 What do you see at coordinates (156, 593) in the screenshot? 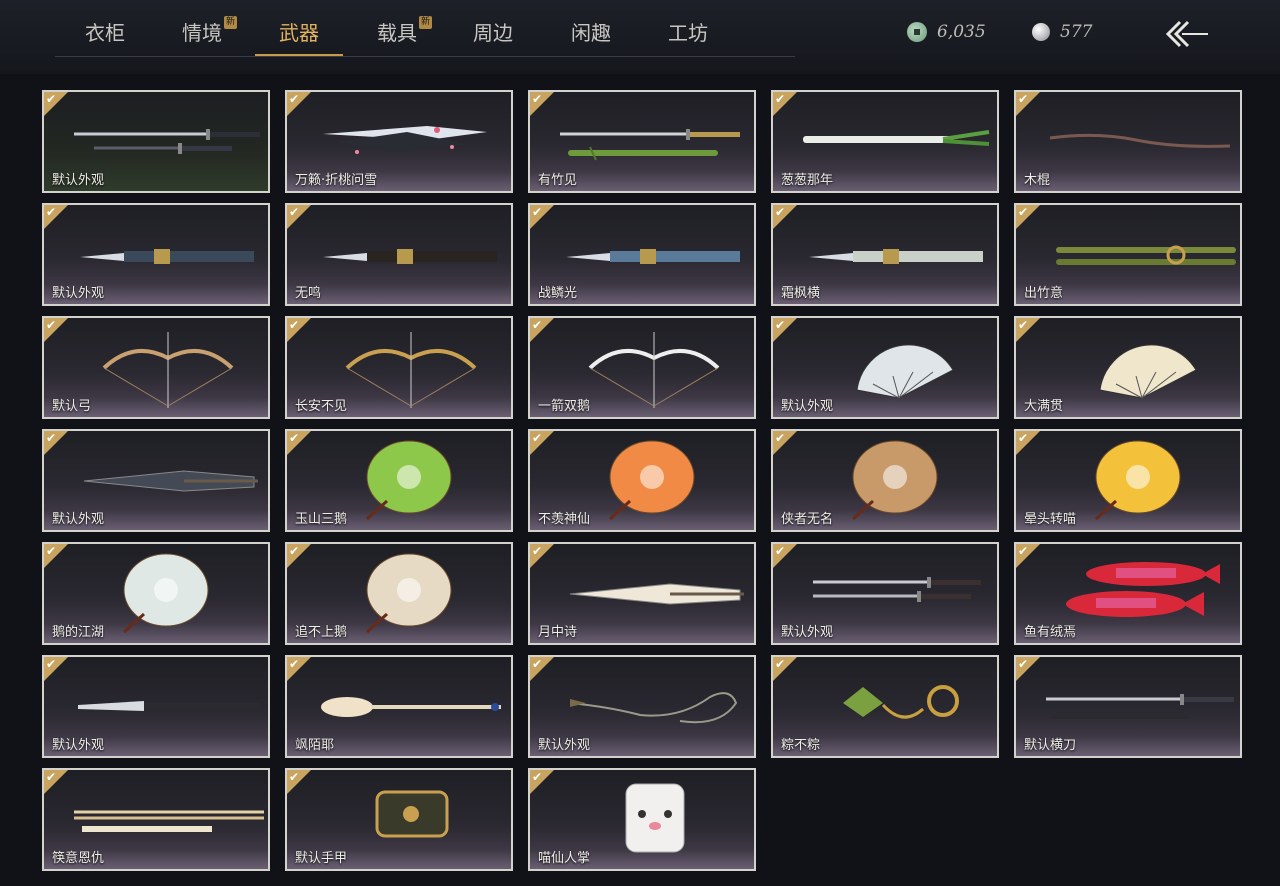
I see `weapon-skin-card: ✔ 鹅的江湖` at bounding box center [156, 593].